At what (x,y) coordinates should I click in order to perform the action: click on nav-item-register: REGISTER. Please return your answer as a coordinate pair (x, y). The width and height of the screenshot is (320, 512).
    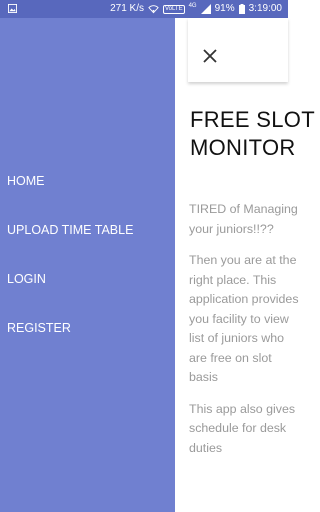
    Looking at the image, I should click on (39, 328).